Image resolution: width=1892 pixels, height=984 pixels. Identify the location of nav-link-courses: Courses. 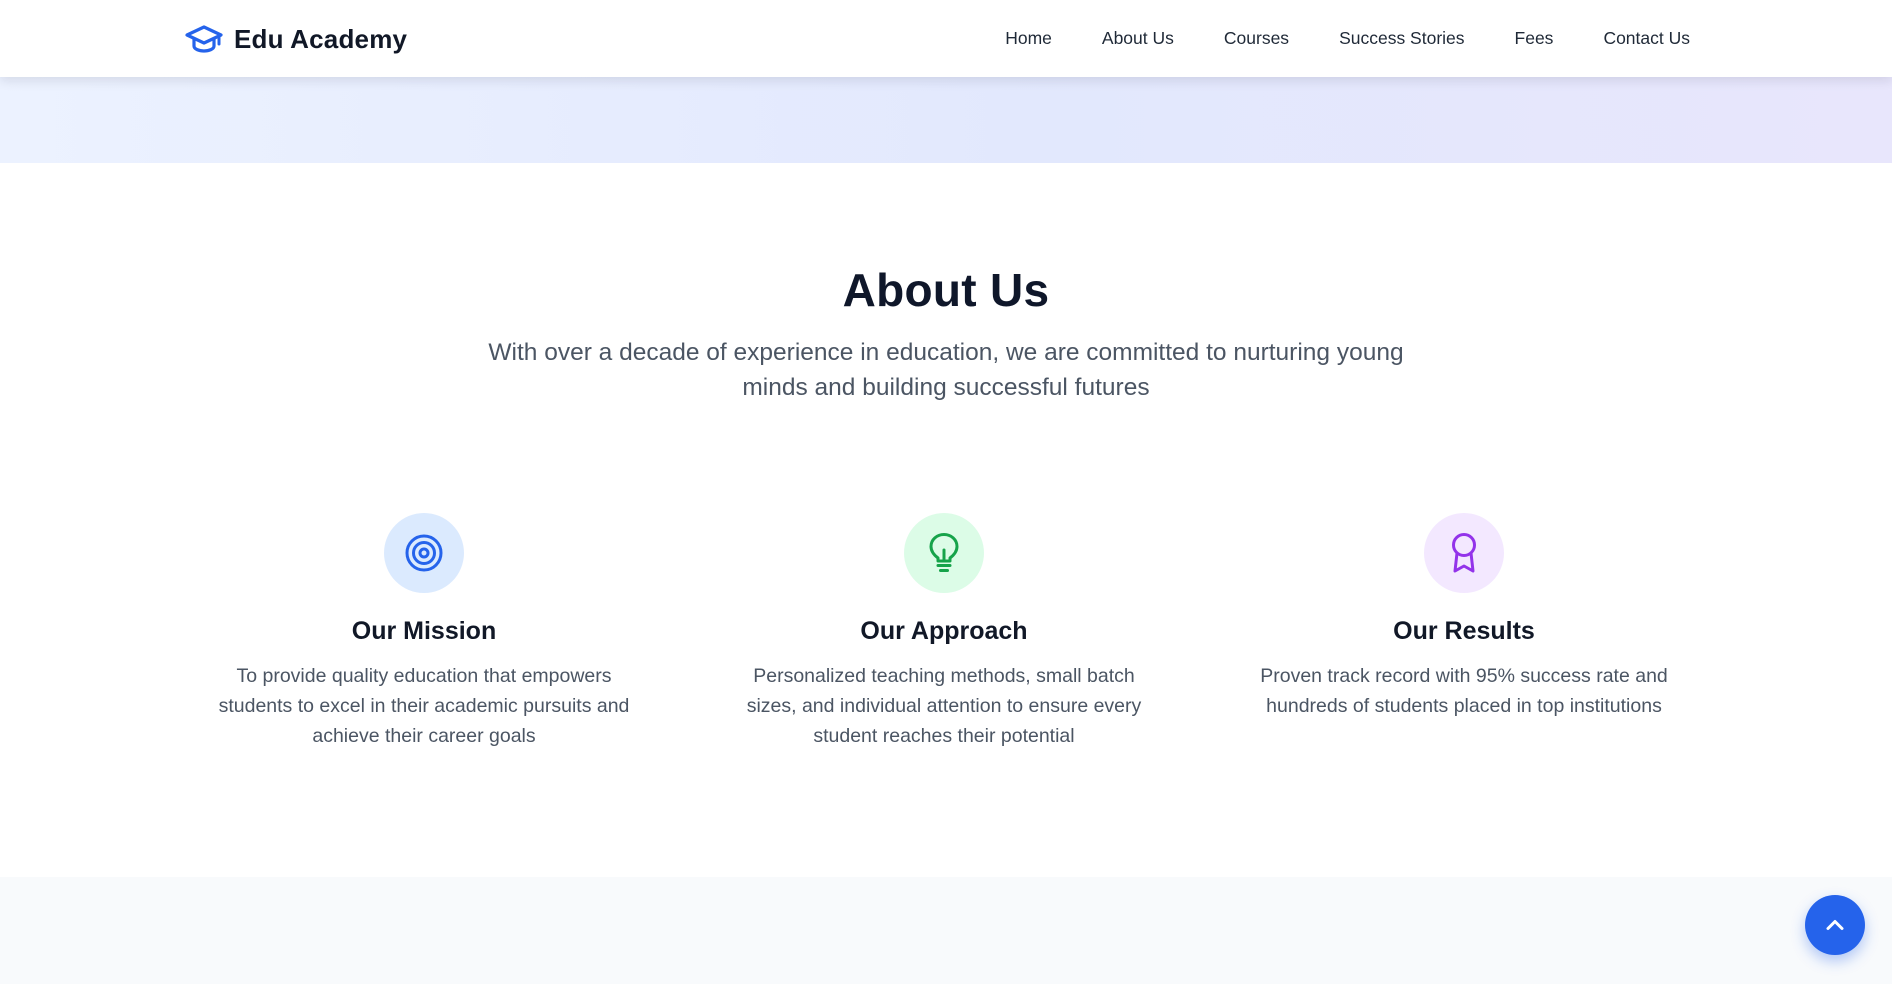
(1256, 38).